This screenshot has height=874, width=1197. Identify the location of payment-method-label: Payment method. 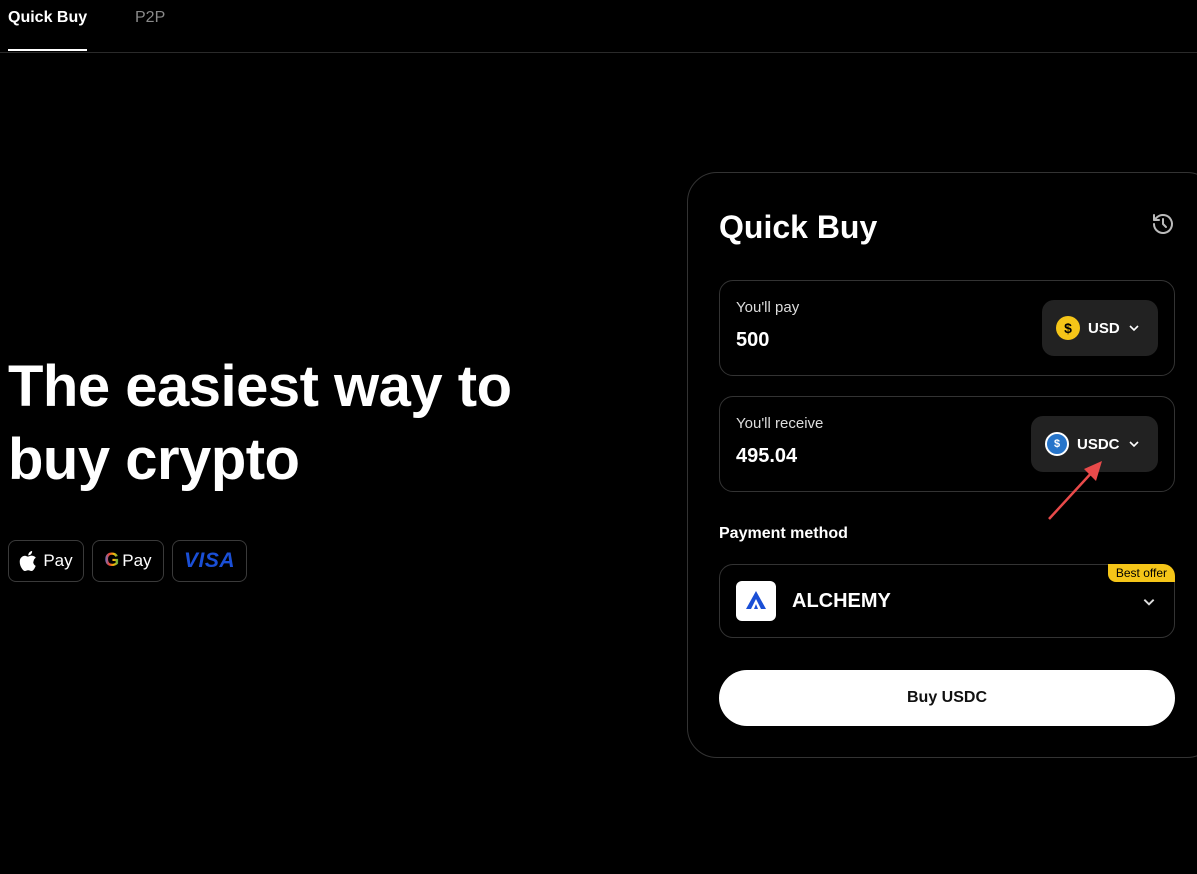
(783, 533).